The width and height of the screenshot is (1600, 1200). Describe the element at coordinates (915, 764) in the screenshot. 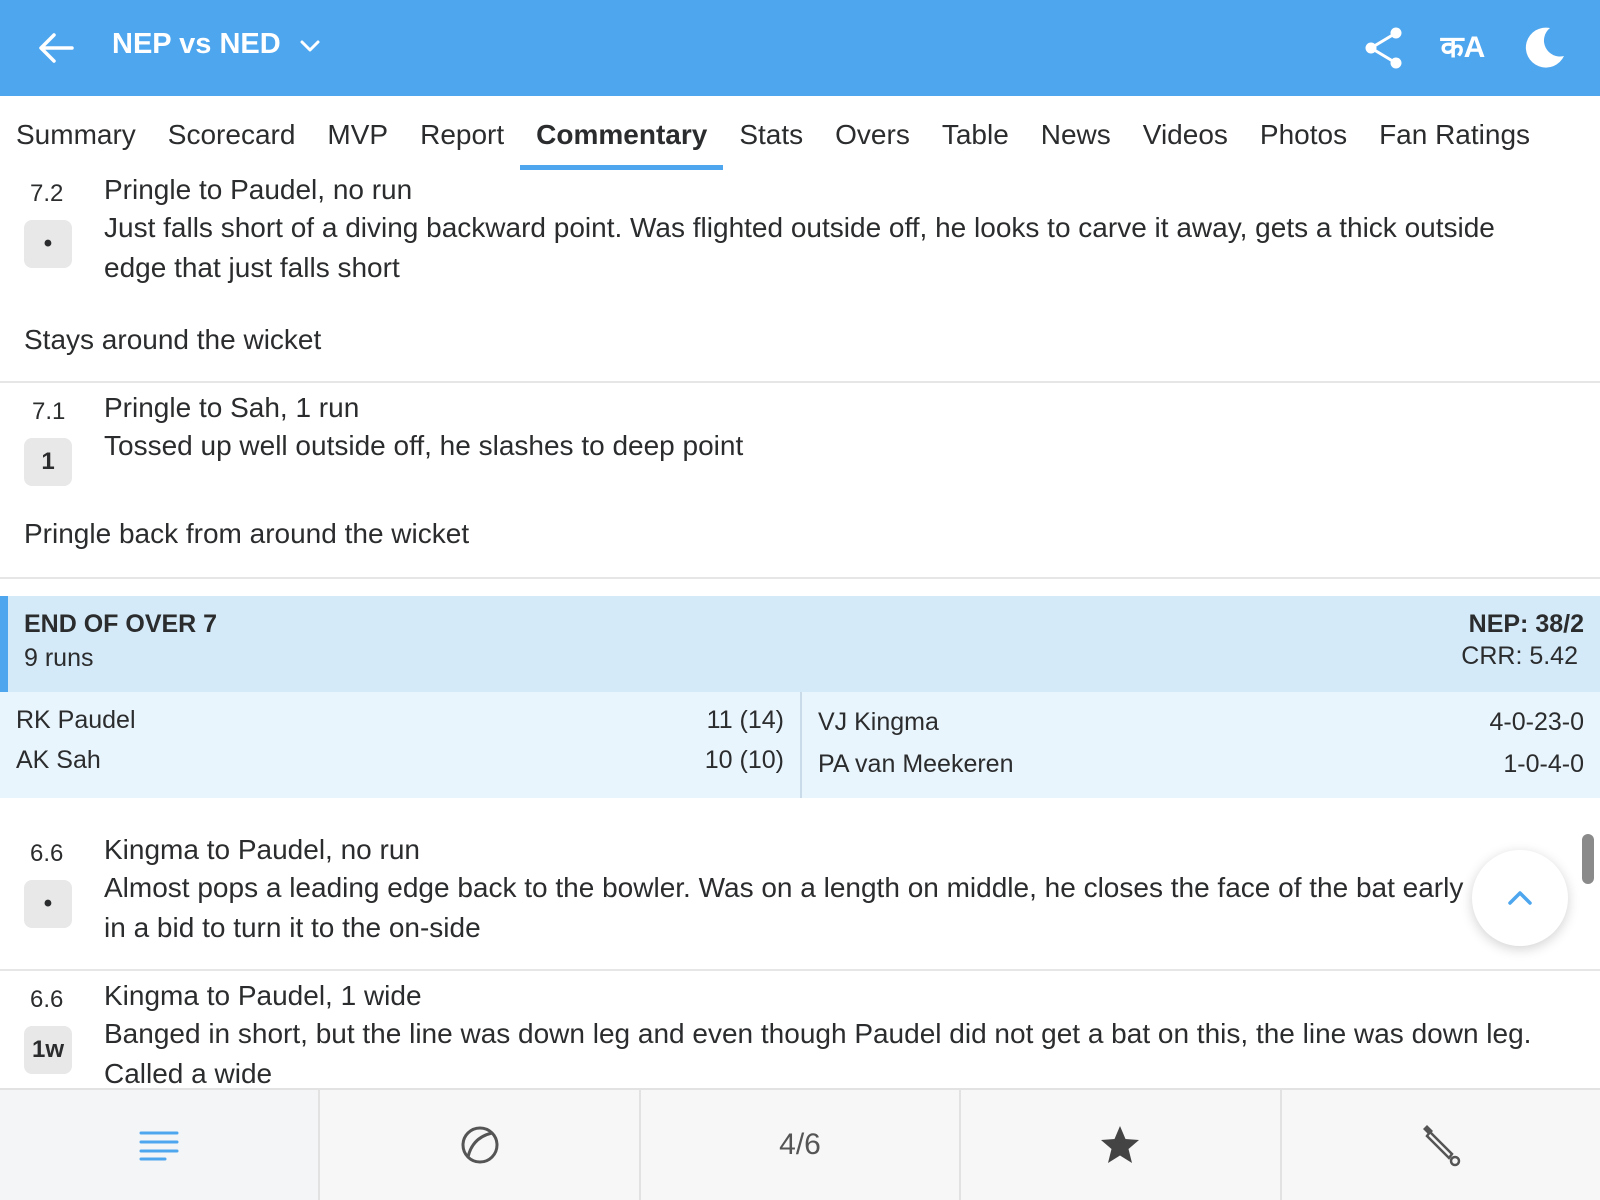

I see `bowler-name: PA van Meekeren` at that location.